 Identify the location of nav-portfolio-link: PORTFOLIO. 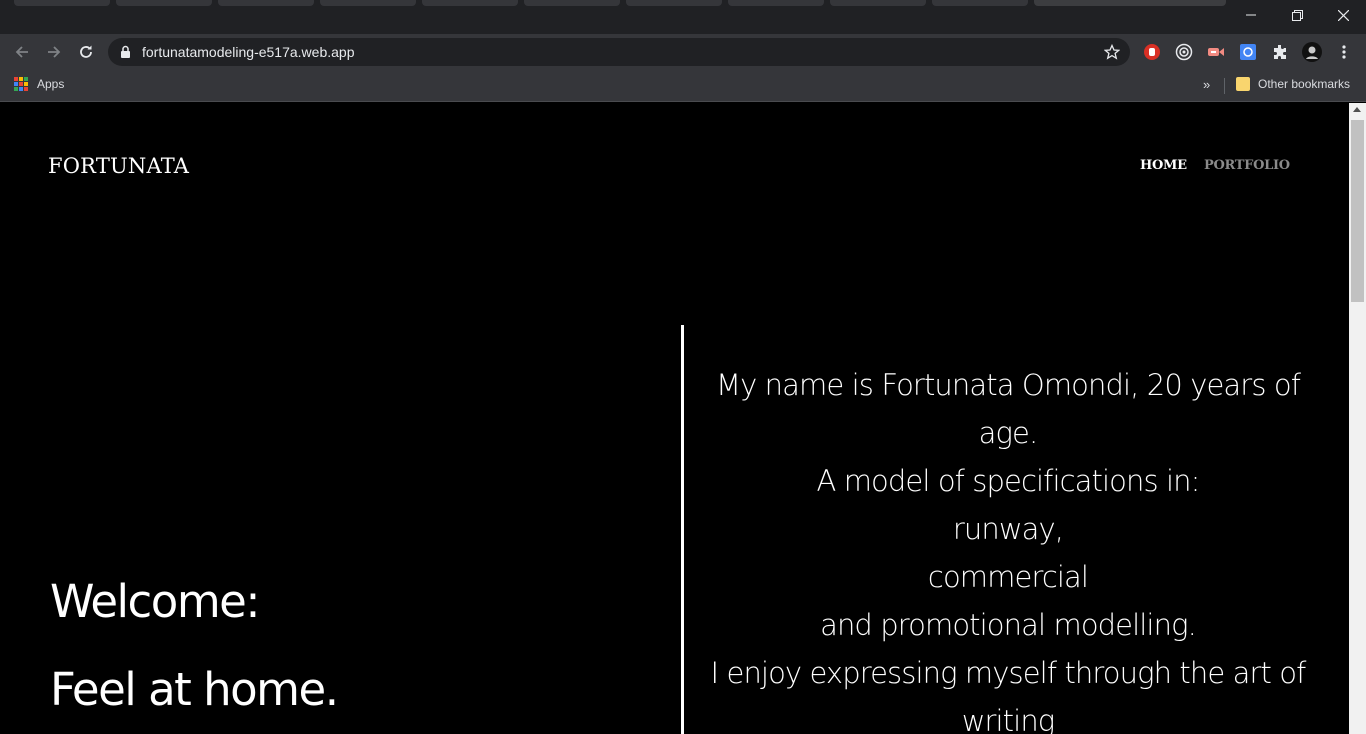
(1247, 165).